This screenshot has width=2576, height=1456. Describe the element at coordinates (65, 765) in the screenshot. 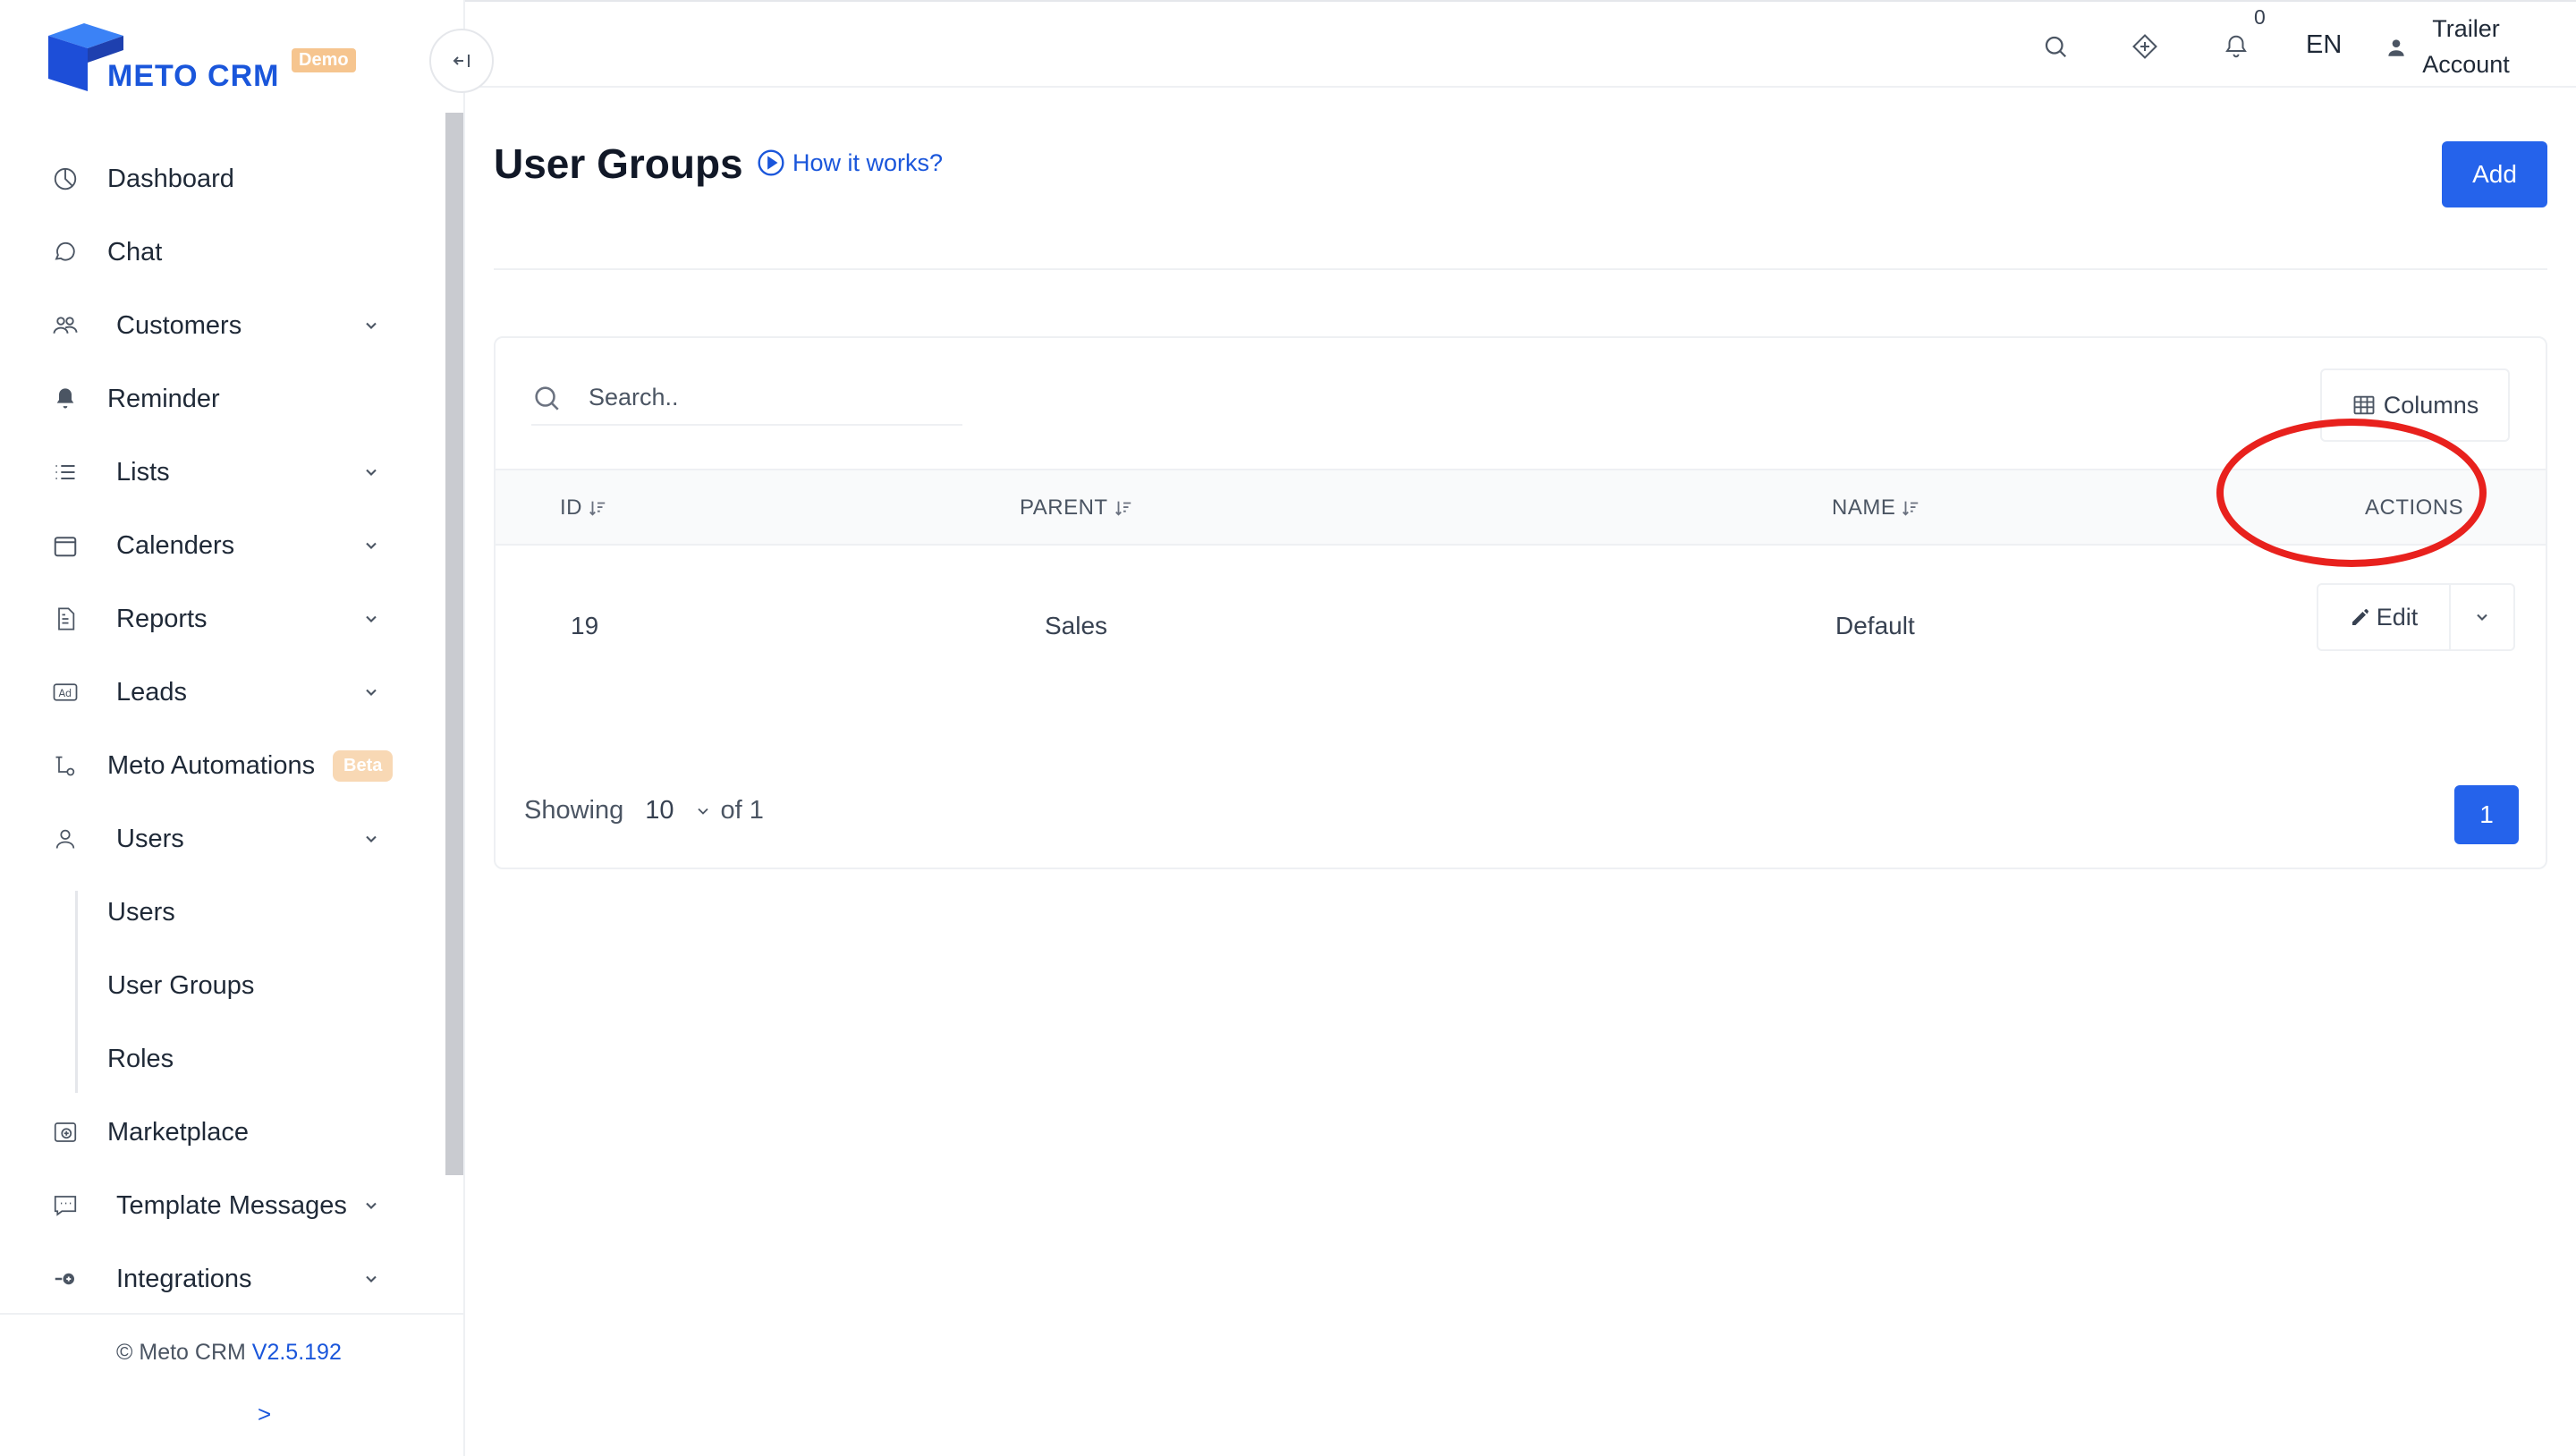

I see `automation-icon` at that location.